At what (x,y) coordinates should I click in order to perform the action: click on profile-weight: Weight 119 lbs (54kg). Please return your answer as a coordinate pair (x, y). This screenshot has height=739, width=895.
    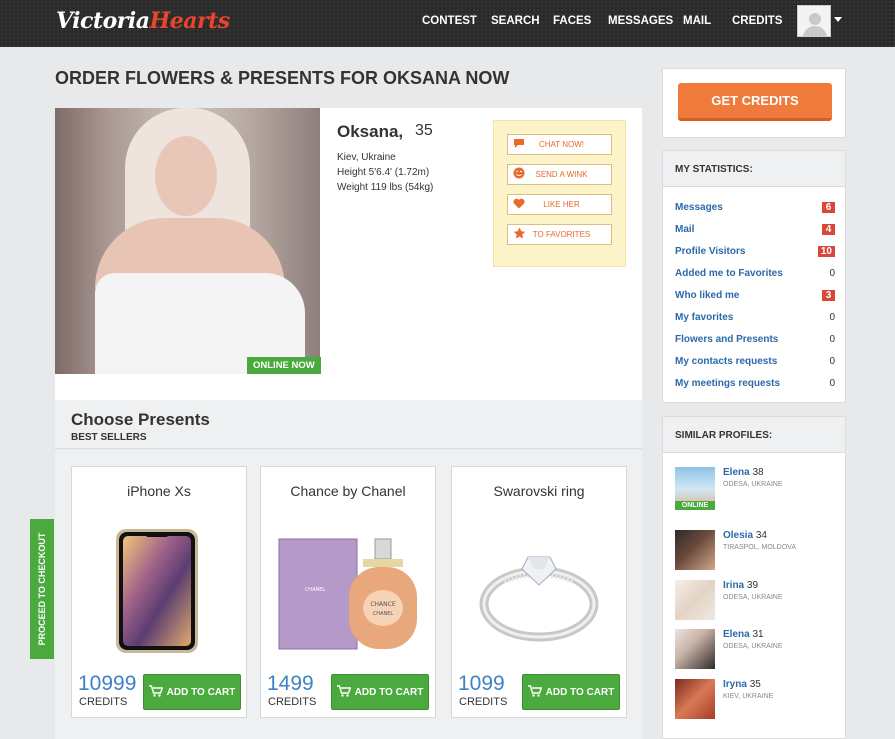
    Looking at the image, I should click on (385, 187).